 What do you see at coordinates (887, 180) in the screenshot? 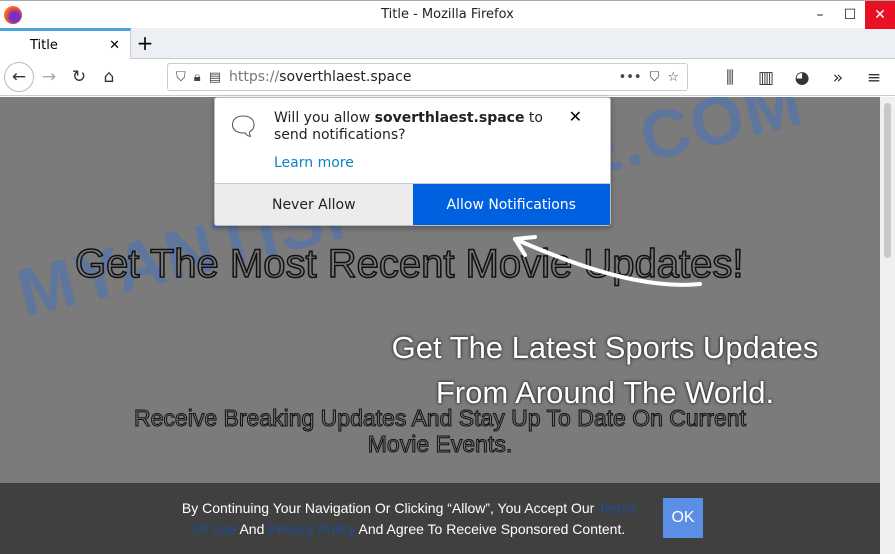
I see `scrollbar-thumb` at bounding box center [887, 180].